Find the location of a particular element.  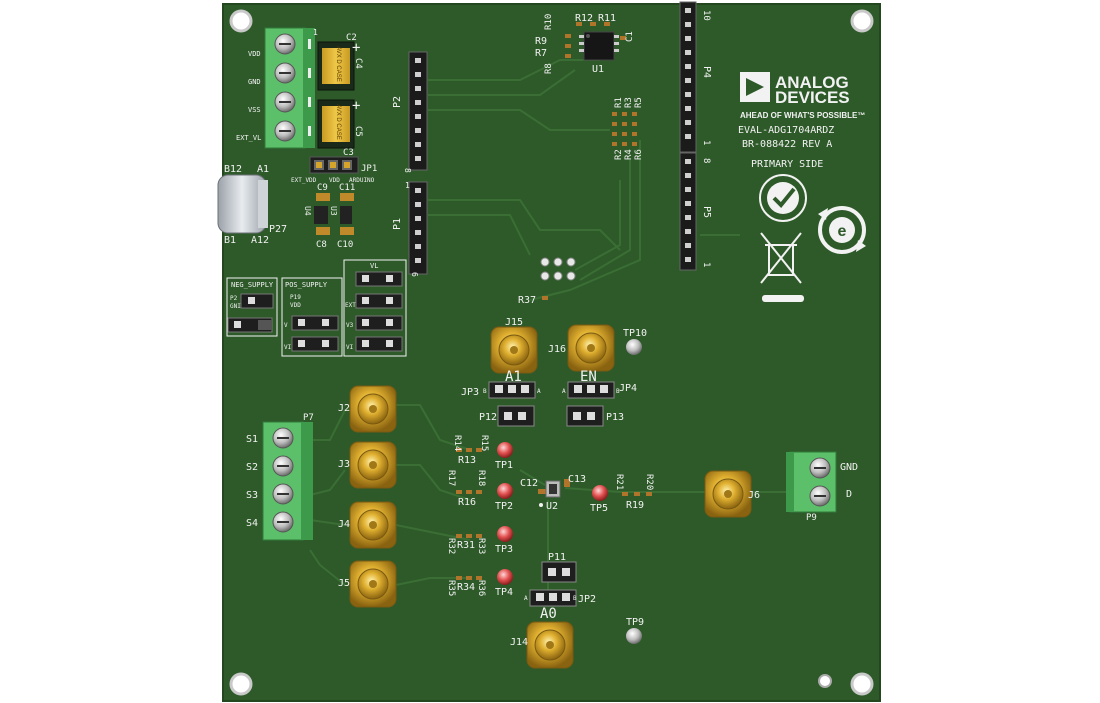

polarity-plus-mark: + is located at coordinates (356, 48).